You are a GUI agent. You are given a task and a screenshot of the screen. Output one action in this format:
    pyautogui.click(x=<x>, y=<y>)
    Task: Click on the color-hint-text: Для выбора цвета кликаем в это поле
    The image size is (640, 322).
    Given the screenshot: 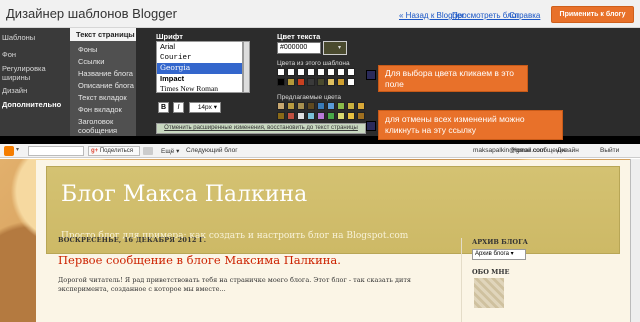 What is the action you would take?
    pyautogui.click(x=449, y=78)
    